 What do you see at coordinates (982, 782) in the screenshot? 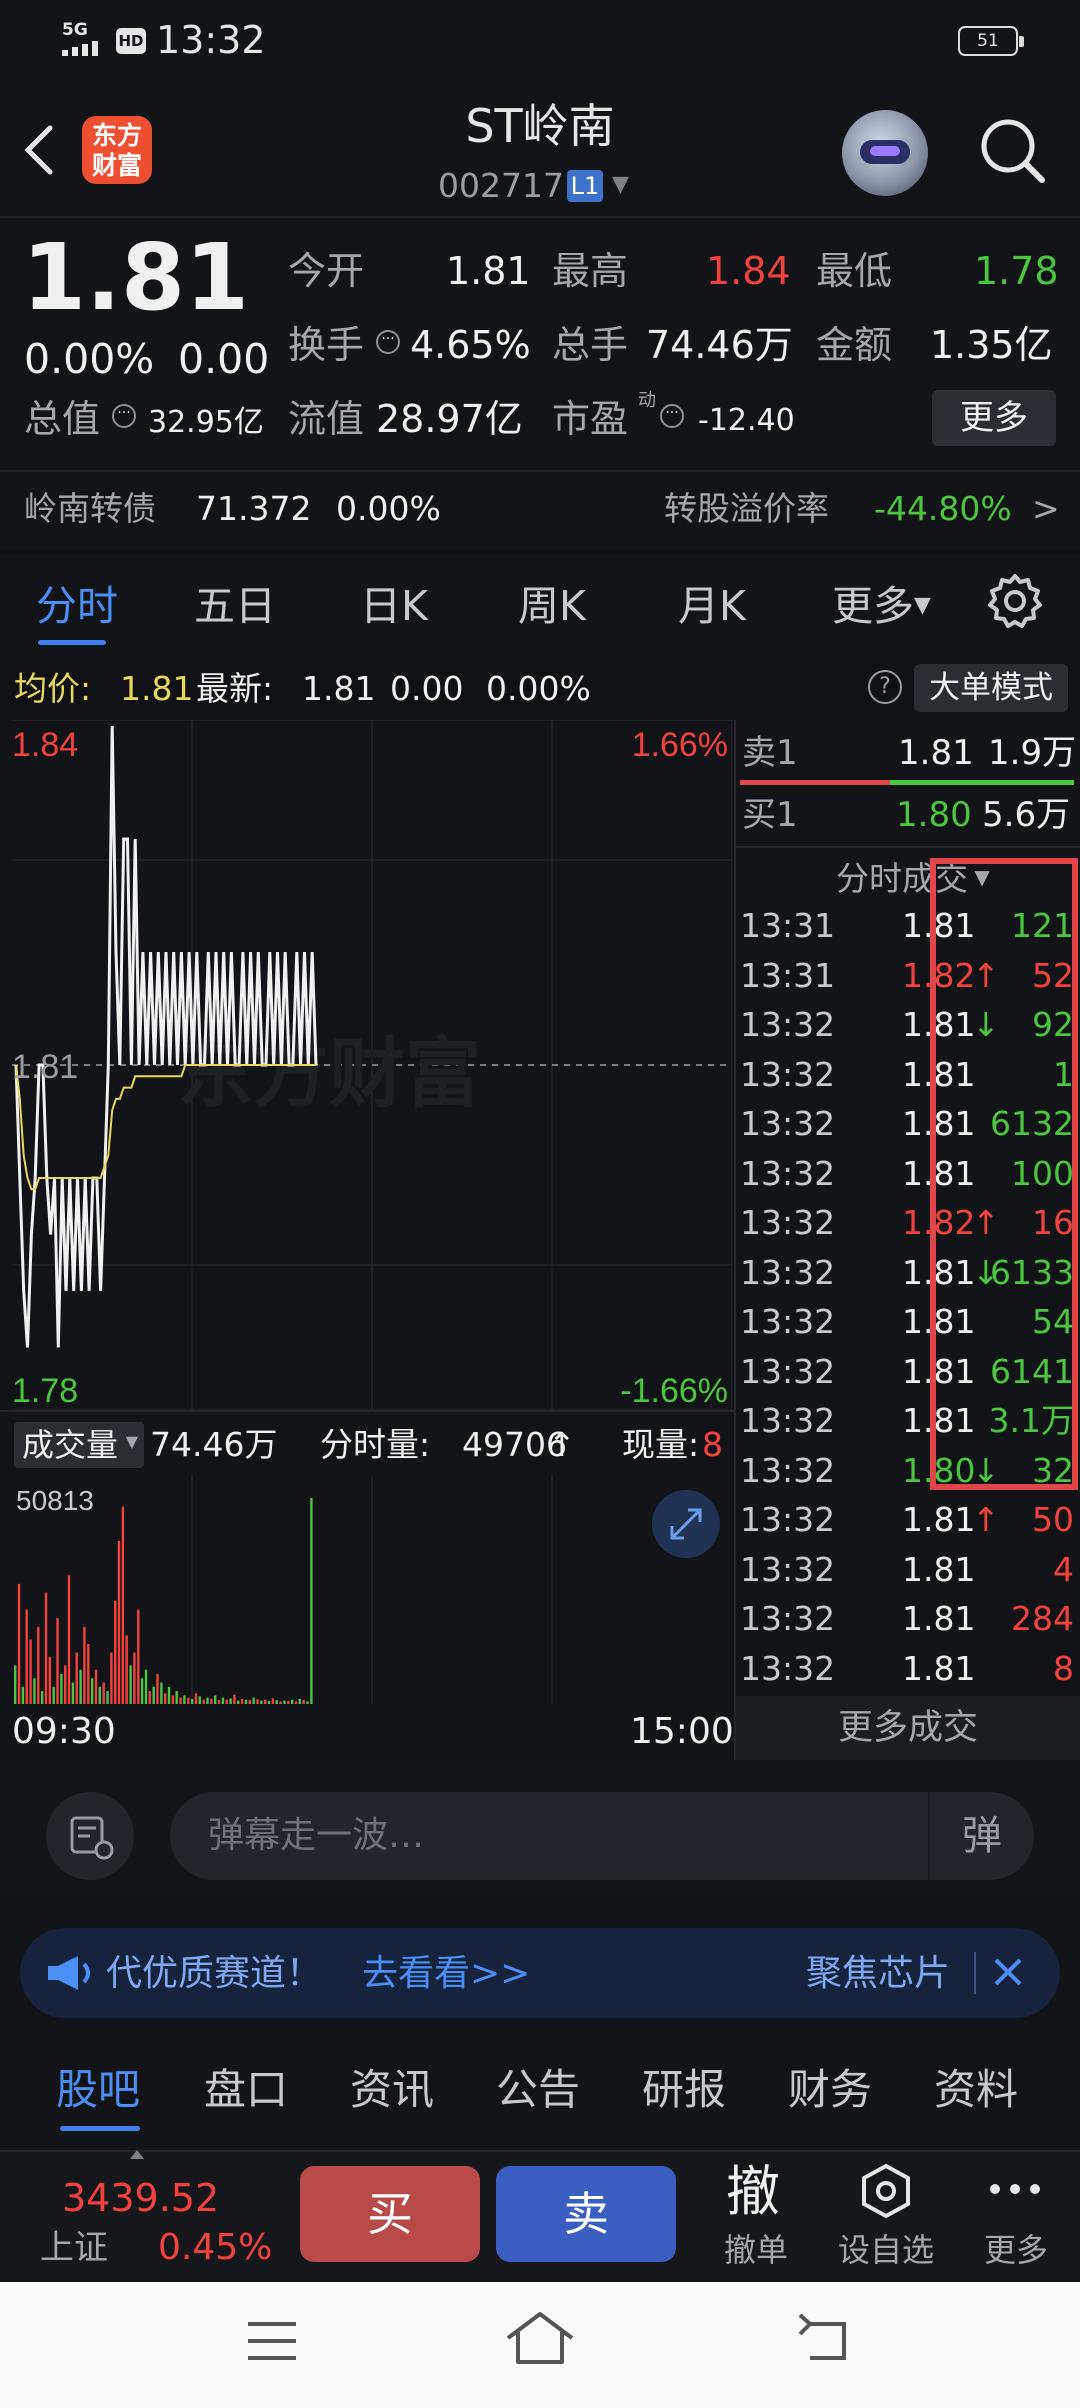
I see `bid-depth-bar` at bounding box center [982, 782].